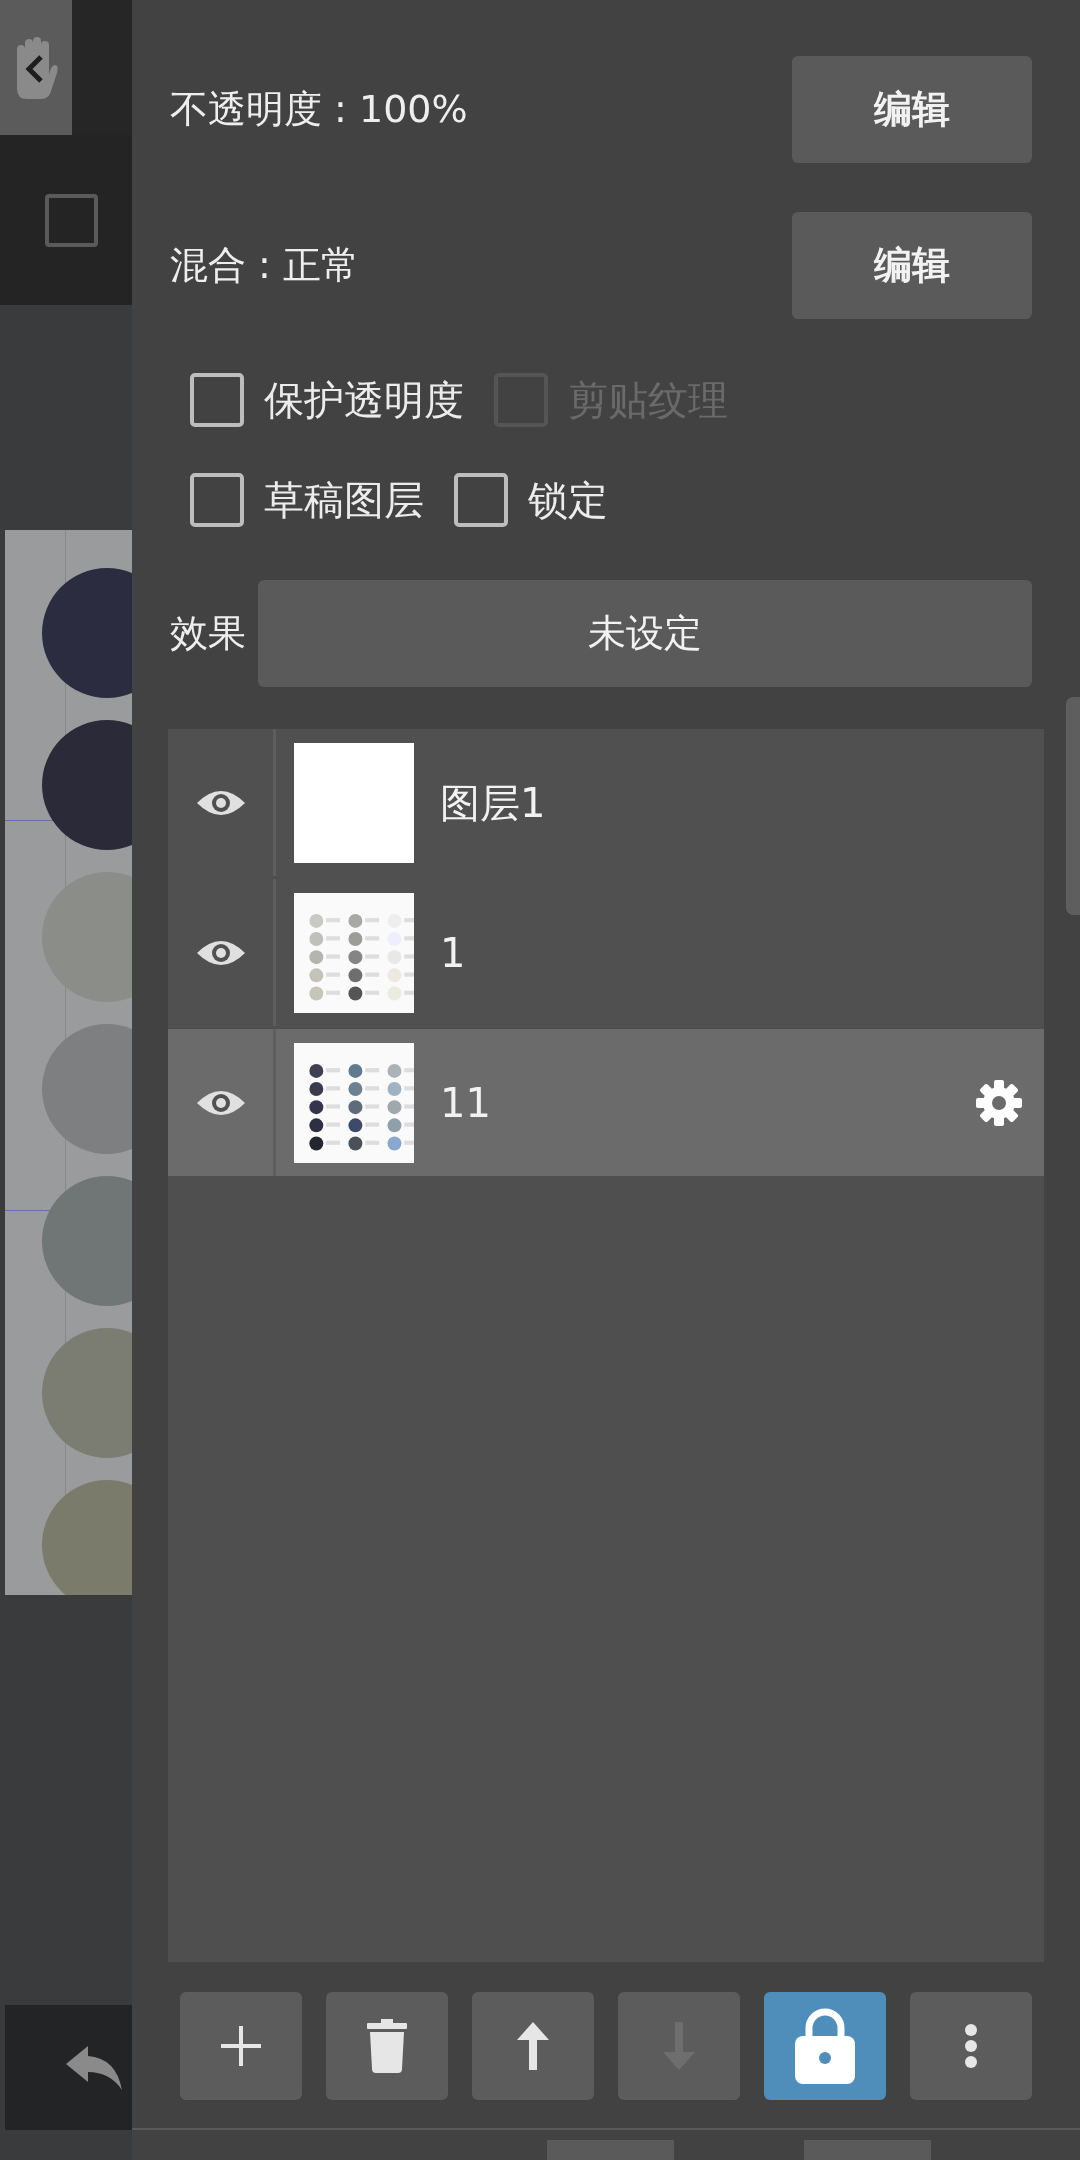 The width and height of the screenshot is (1080, 2160). I want to click on plus-icon, so click(241, 2046).